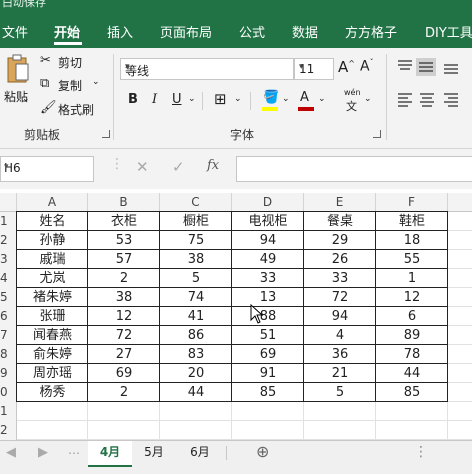 The width and height of the screenshot is (472, 474). Describe the element at coordinates (142, 167) in the screenshot. I see `cancel-entry-icon: ✕` at that location.